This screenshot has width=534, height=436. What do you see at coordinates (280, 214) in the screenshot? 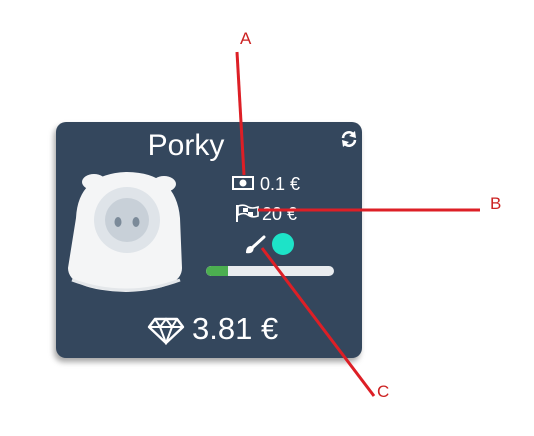
I see `goal-value: 20 €` at bounding box center [280, 214].